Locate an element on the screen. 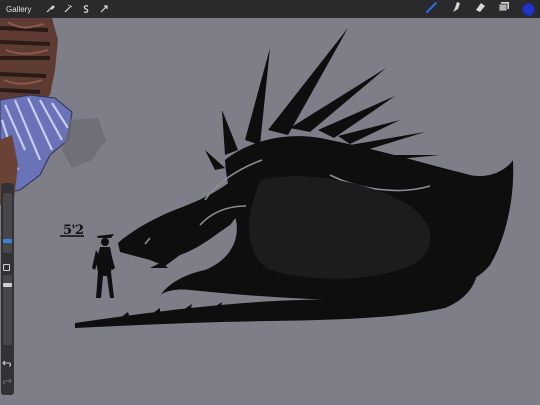 This screenshot has height=405, width=540. actions-icon is located at coordinates (50, 9).